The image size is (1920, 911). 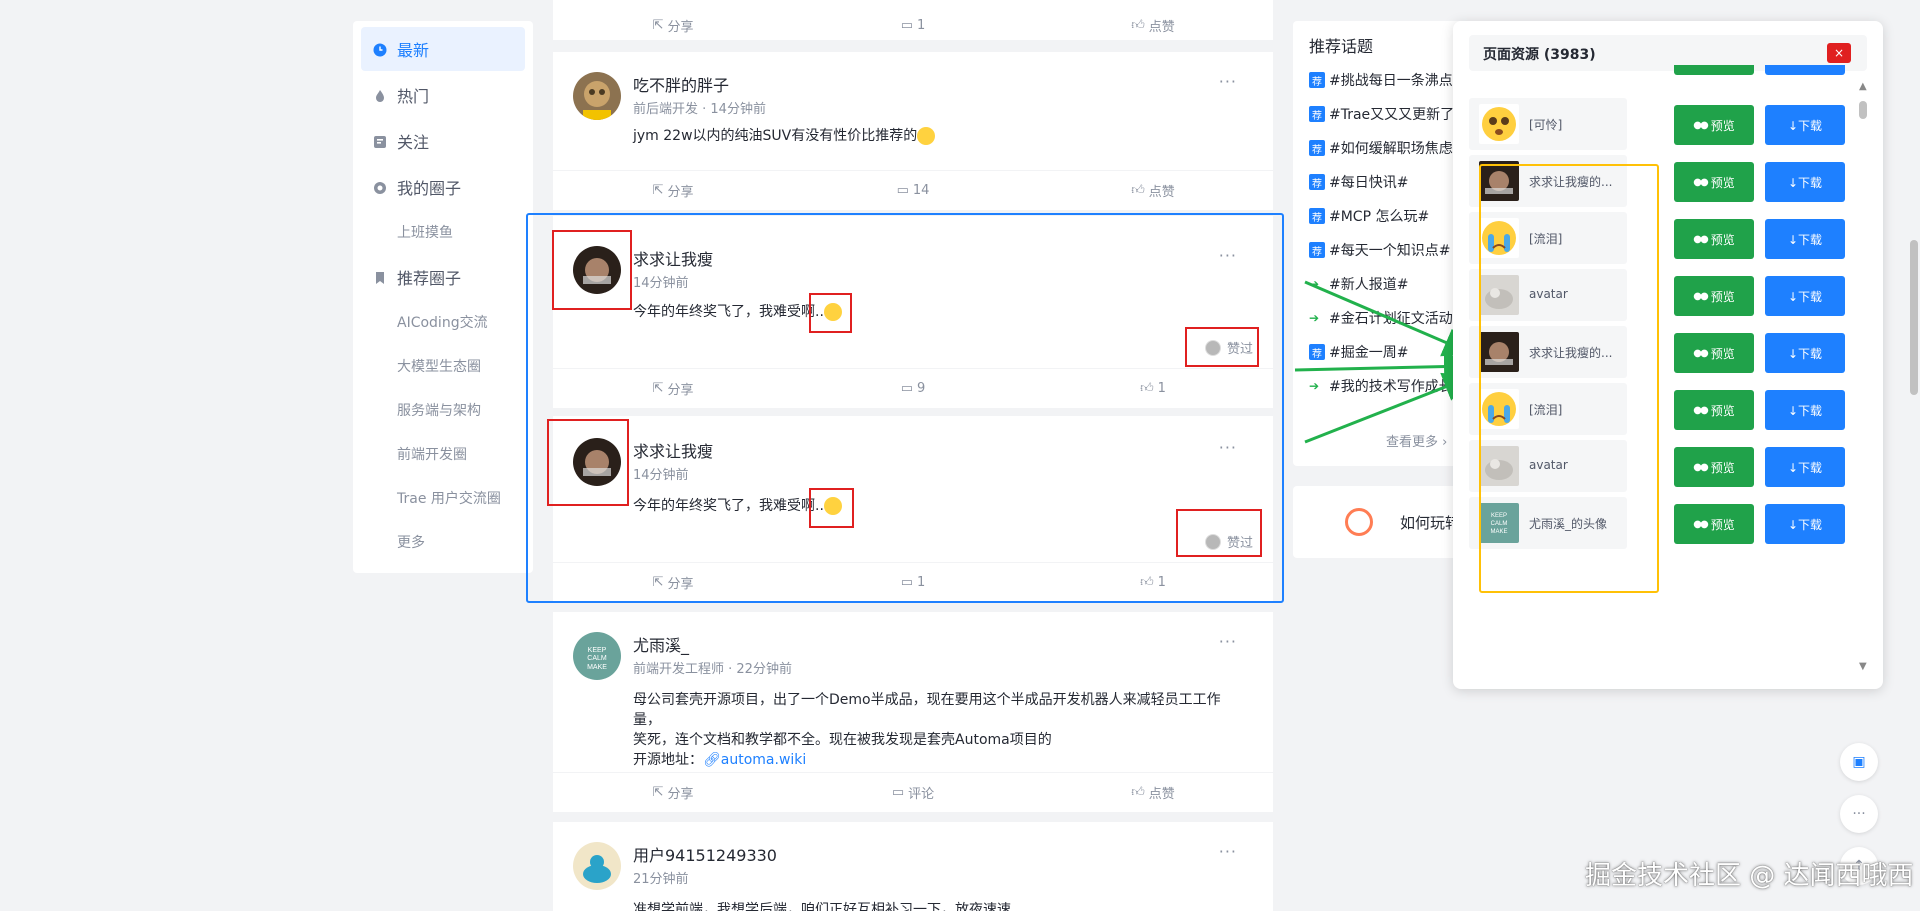 I want to click on resource-row: [可怜] ●● 预览 ↓下载, so click(x=1666, y=124).